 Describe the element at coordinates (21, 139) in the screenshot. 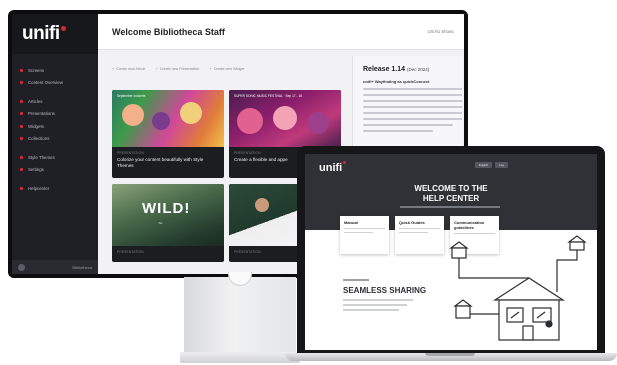

I see `collection-icon` at that location.